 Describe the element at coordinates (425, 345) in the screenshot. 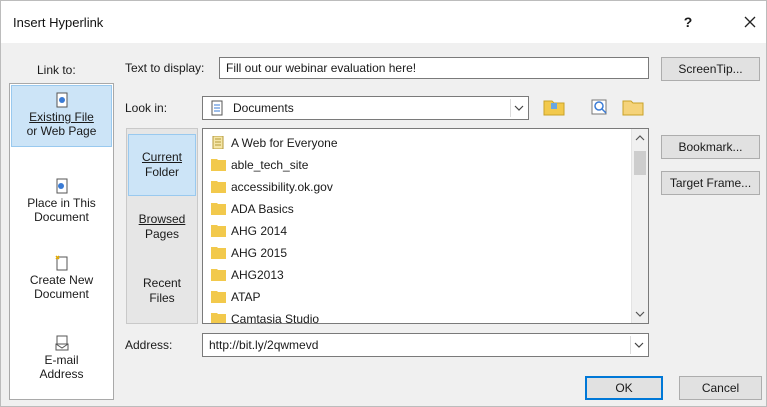

I see `address-combo: http://bit.ly/2qwmevd` at that location.